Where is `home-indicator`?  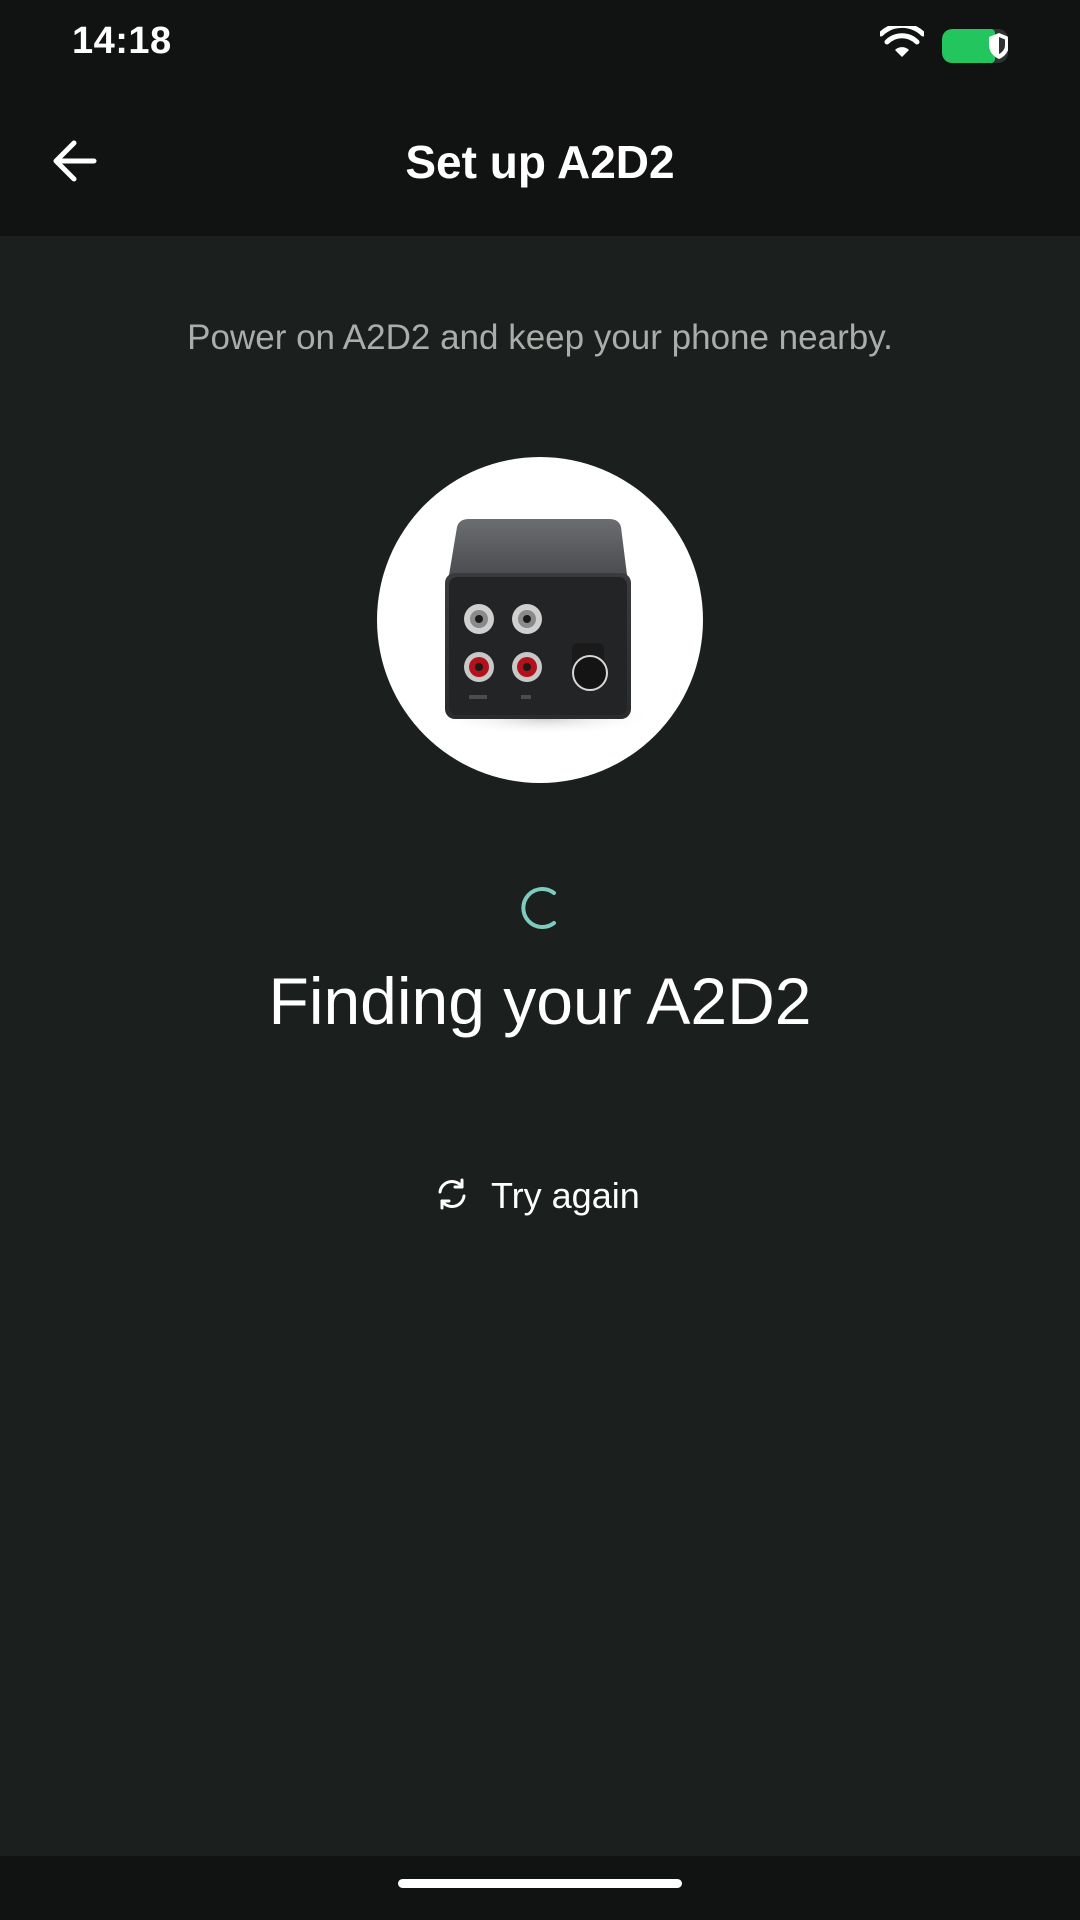 home-indicator is located at coordinates (540, 1883).